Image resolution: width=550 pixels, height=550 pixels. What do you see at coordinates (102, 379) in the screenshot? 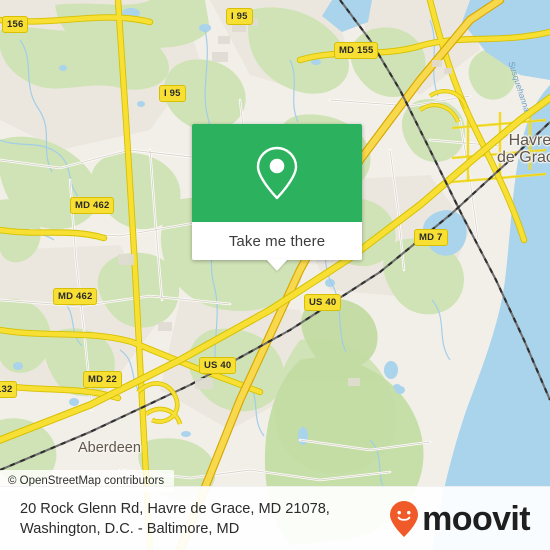
I see `road-shield: MD 22` at bounding box center [102, 379].